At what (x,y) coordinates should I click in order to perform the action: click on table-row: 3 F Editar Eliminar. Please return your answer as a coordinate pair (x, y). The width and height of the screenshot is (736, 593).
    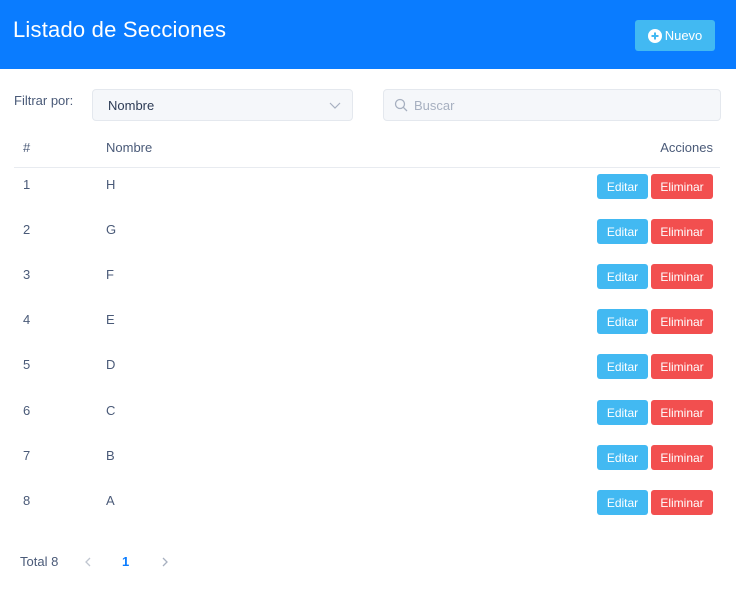
    Looking at the image, I should click on (368, 277).